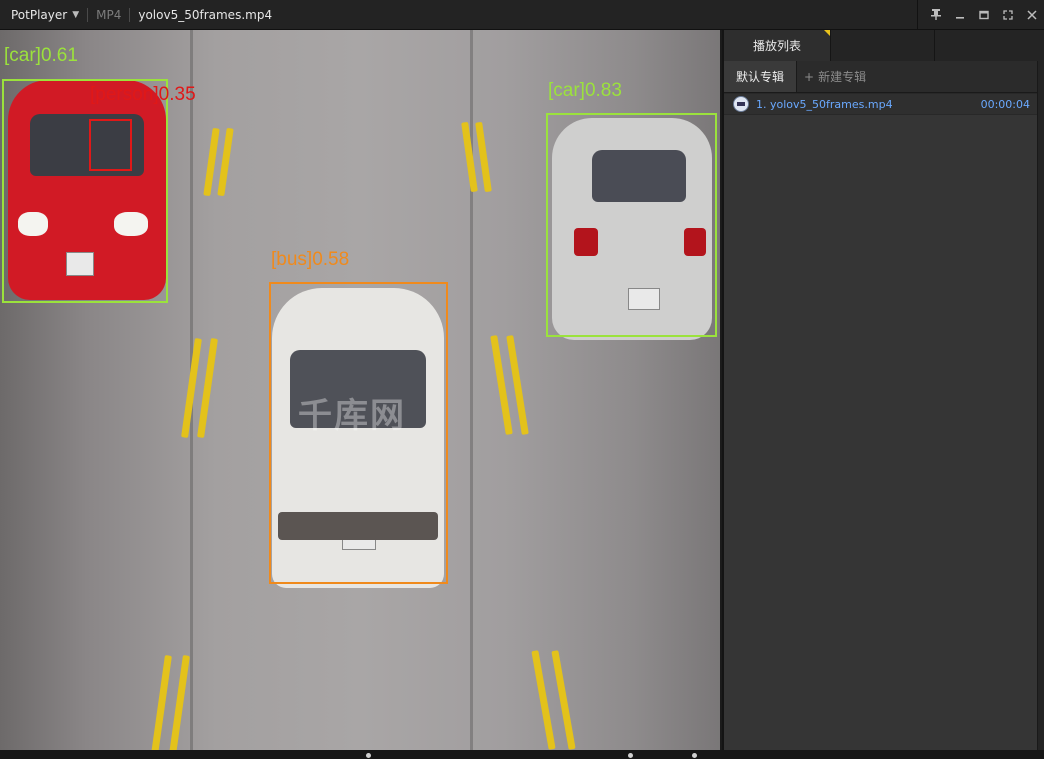 Image resolution: width=1044 pixels, height=759 pixels. What do you see at coordinates (809, 76) in the screenshot?
I see `plus-icon: +` at bounding box center [809, 76].